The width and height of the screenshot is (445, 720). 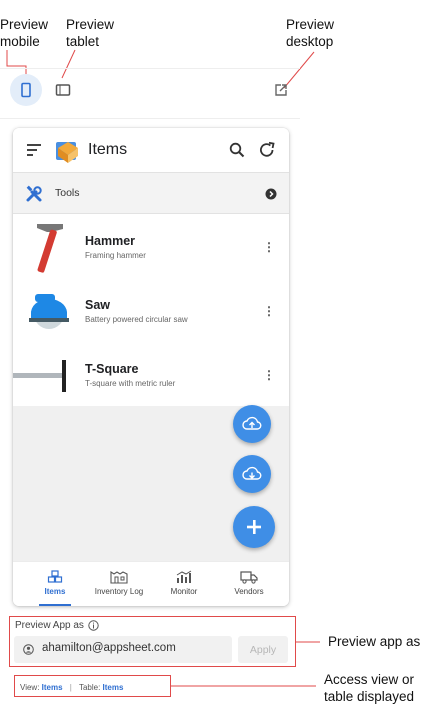 I want to click on table-label: Table:, so click(x=89, y=687).